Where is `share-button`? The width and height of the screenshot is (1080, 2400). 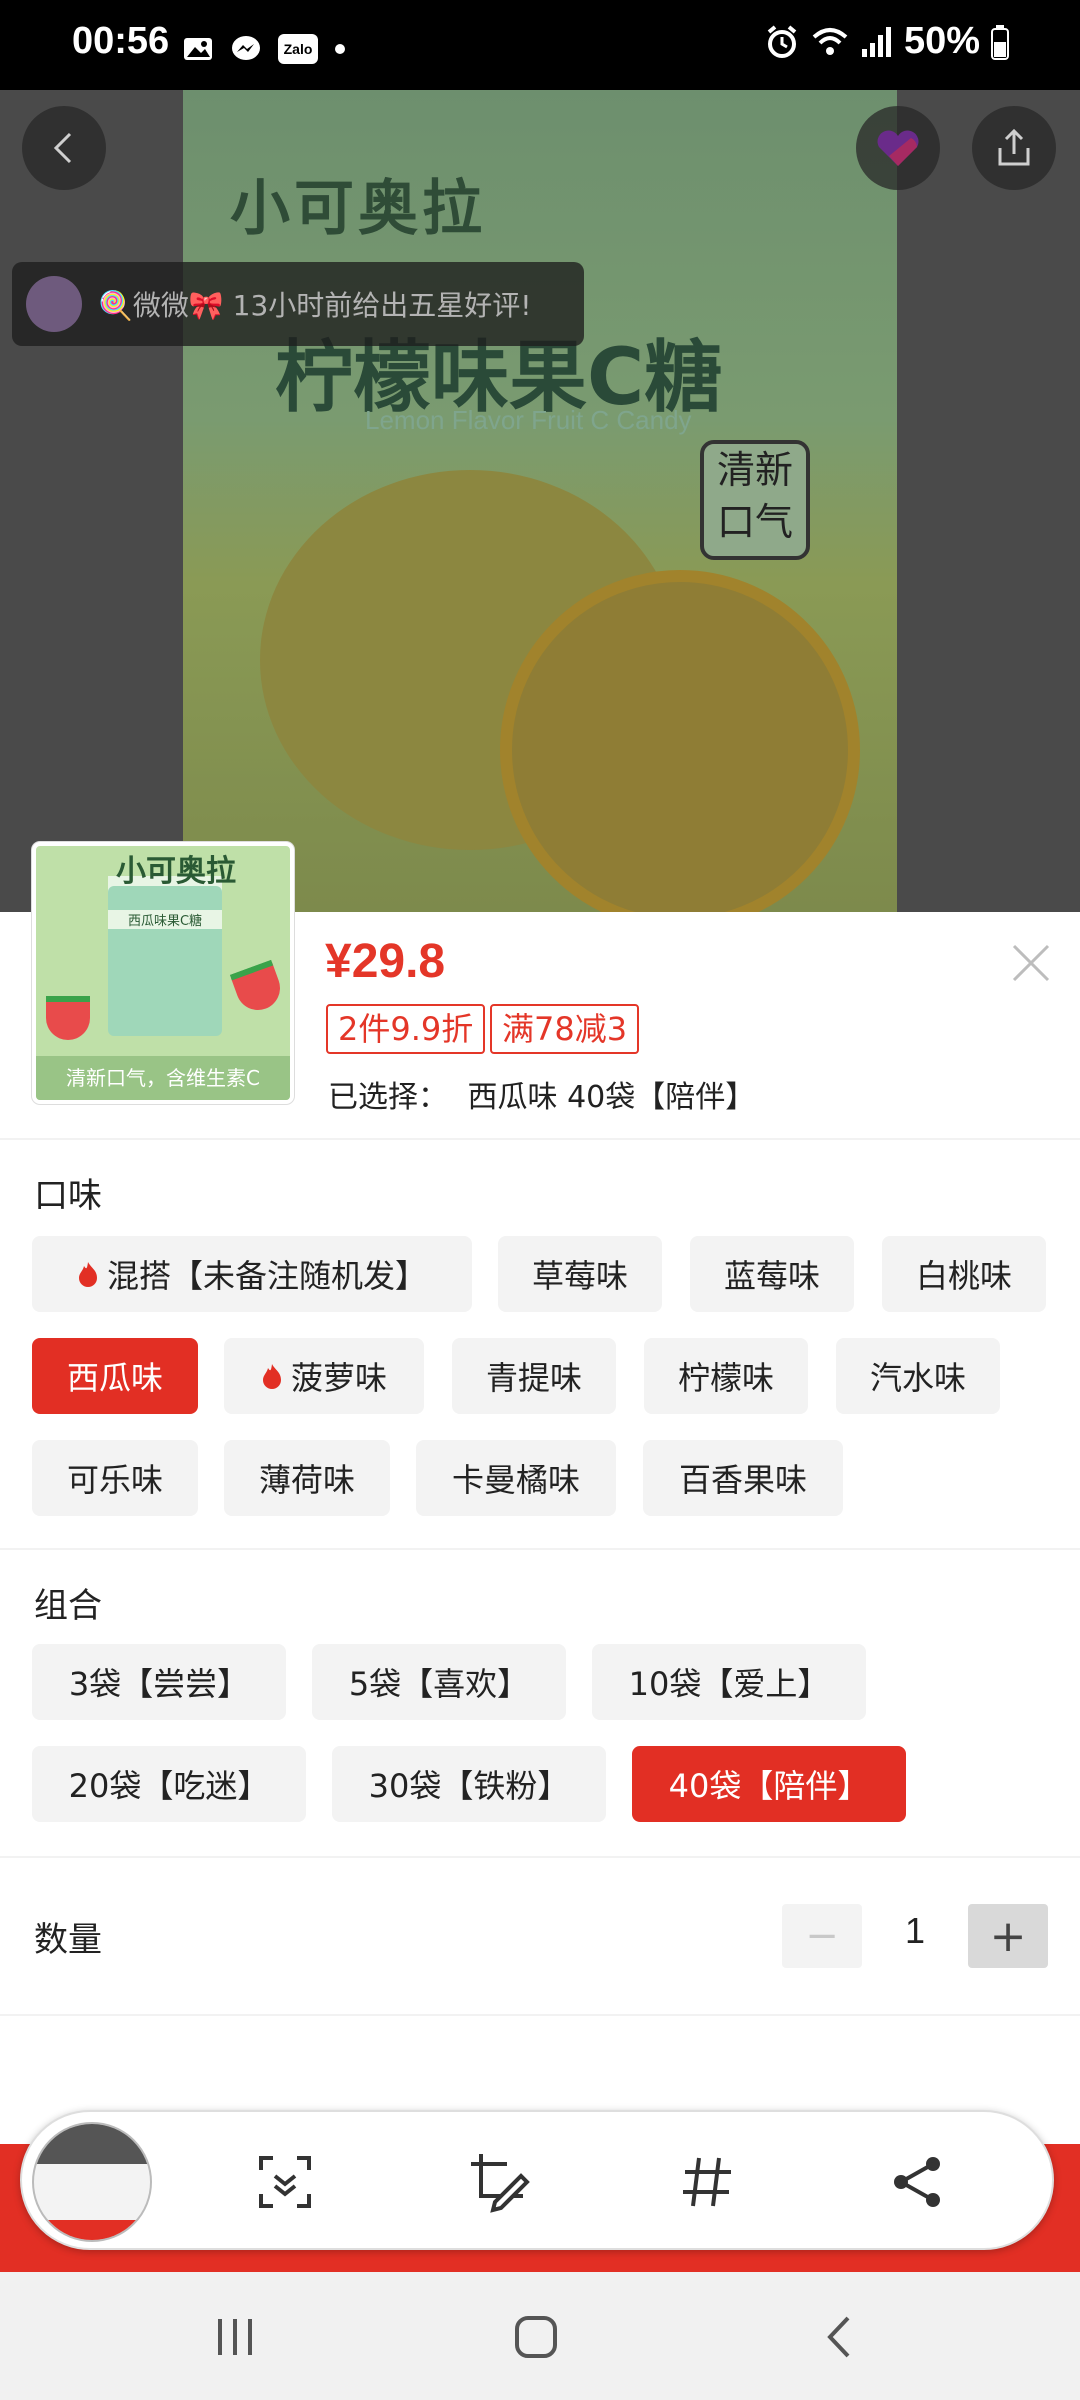
share-button is located at coordinates (1014, 148).